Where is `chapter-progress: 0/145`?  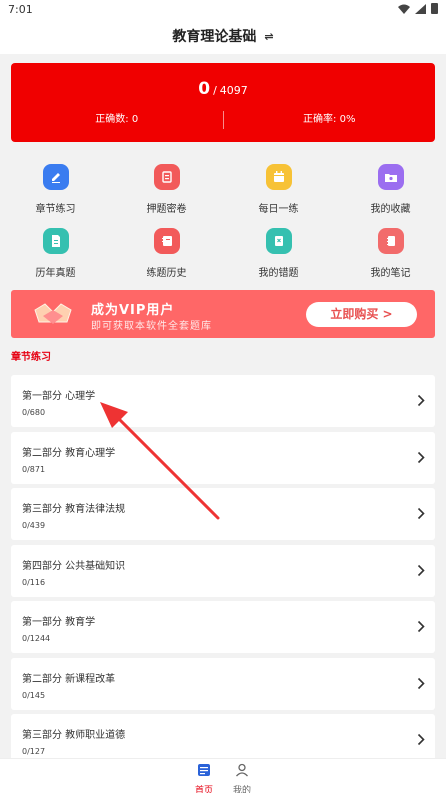
chapter-progress: 0/145 is located at coordinates (34, 695).